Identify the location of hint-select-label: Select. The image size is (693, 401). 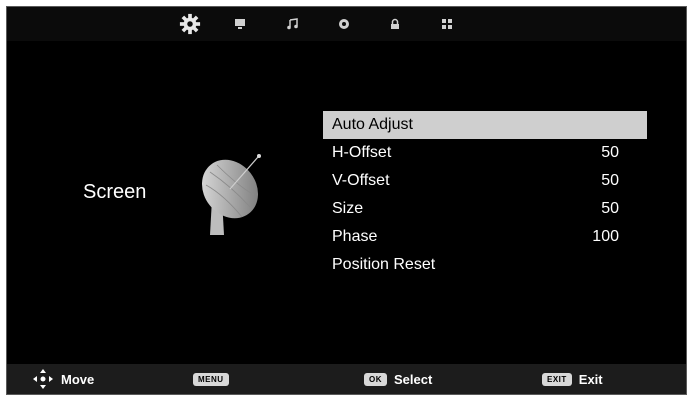
(413, 379).